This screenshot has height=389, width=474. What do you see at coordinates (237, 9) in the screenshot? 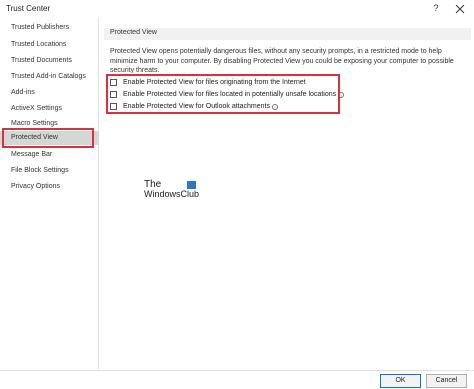
I see `title-bar: Trust Center ?` at bounding box center [237, 9].